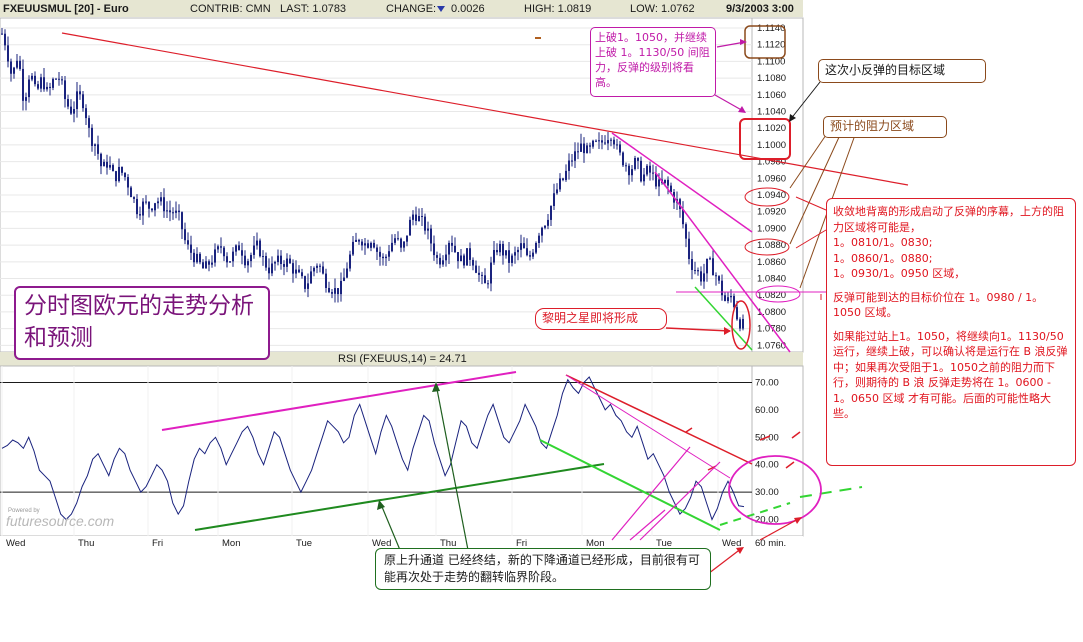  What do you see at coordinates (304, 543) in the screenshot?
I see `day-label: Tue` at bounding box center [304, 543].